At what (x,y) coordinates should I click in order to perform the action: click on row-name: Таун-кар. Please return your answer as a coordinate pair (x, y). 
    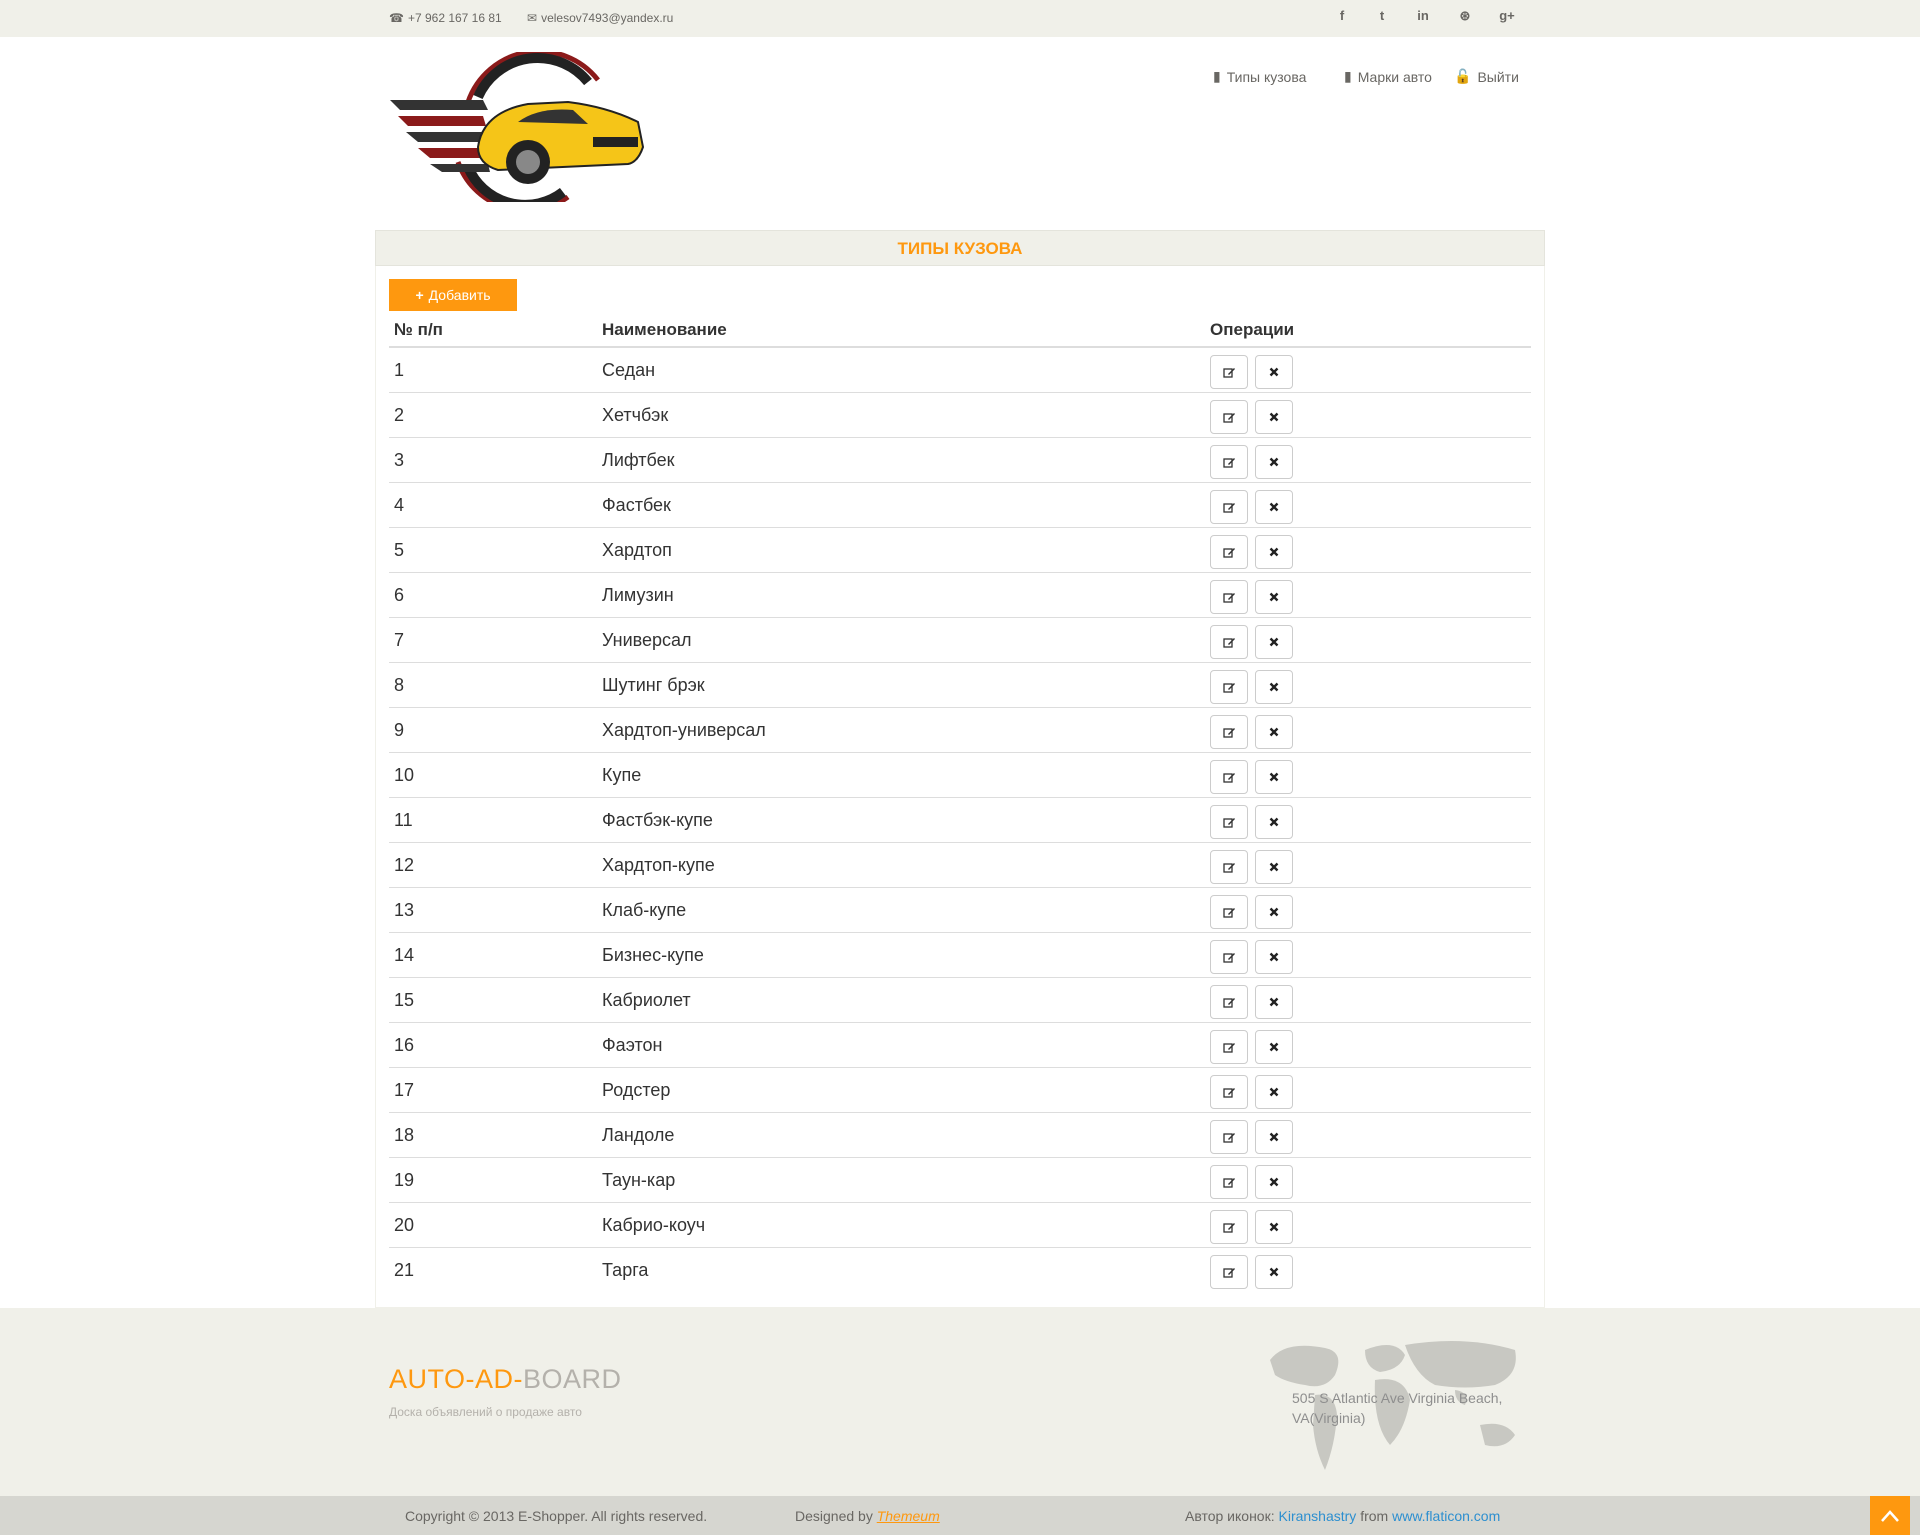
    Looking at the image, I should click on (639, 1180).